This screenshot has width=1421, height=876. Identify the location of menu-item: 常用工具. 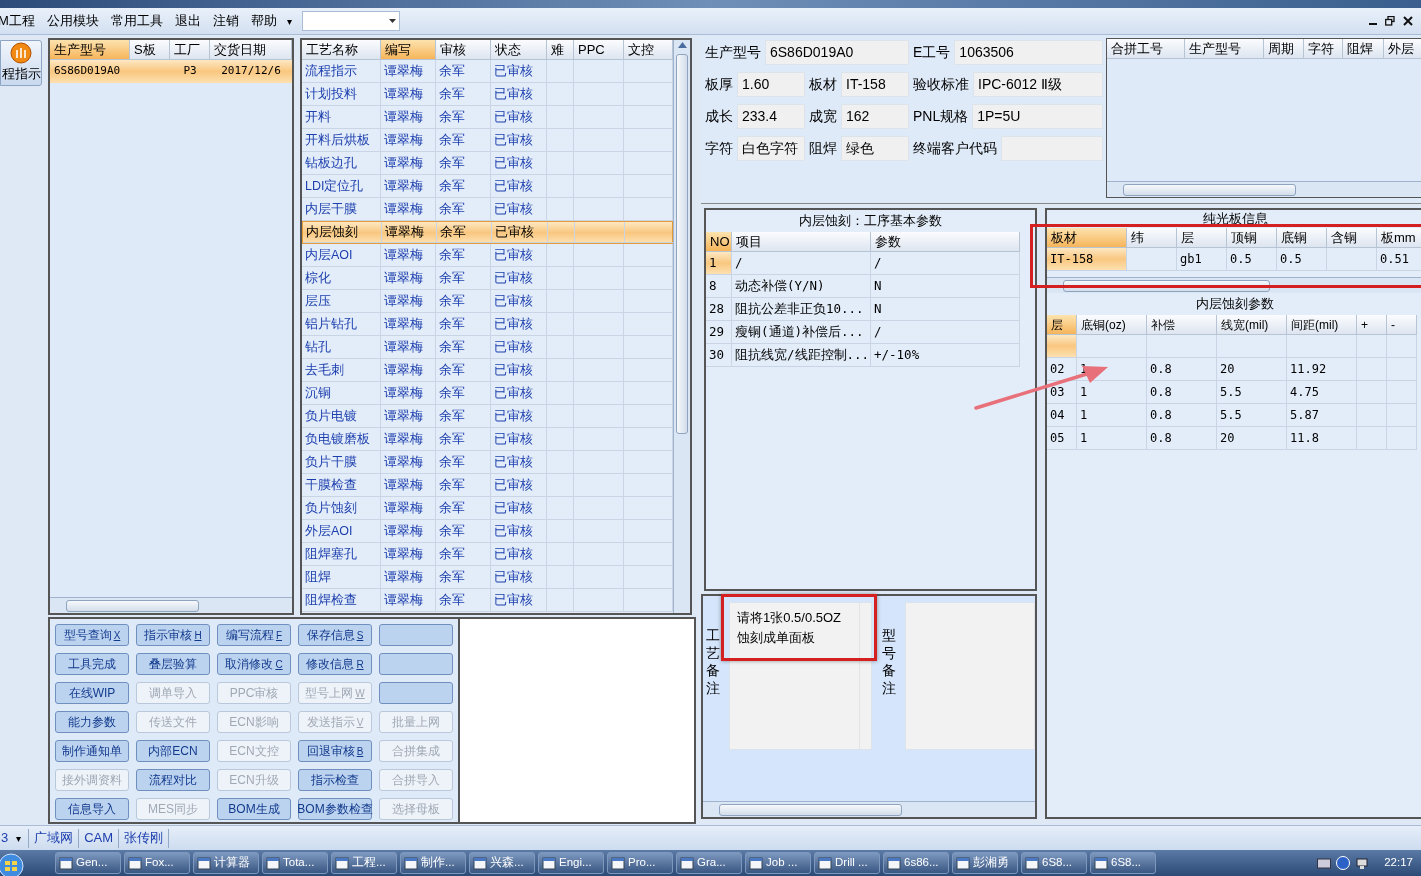
(136, 21).